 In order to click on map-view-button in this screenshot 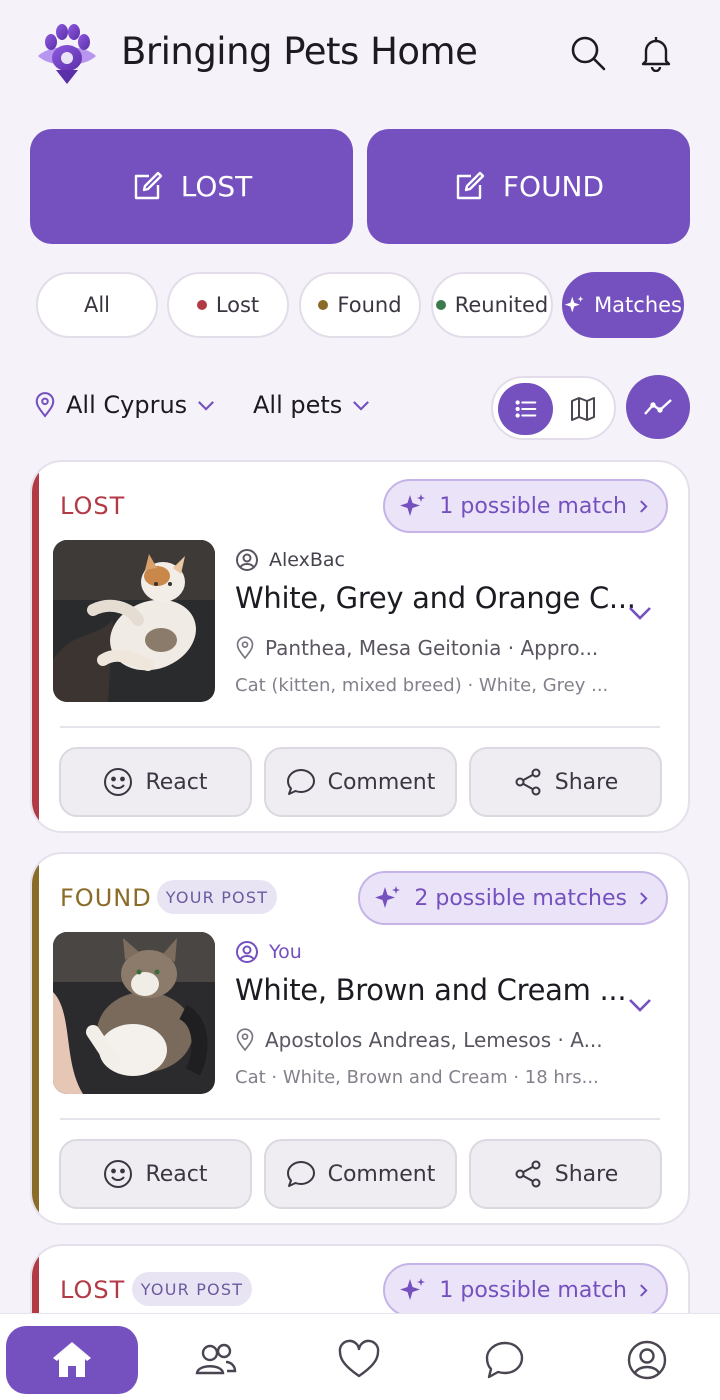, I will do `click(582, 409)`.